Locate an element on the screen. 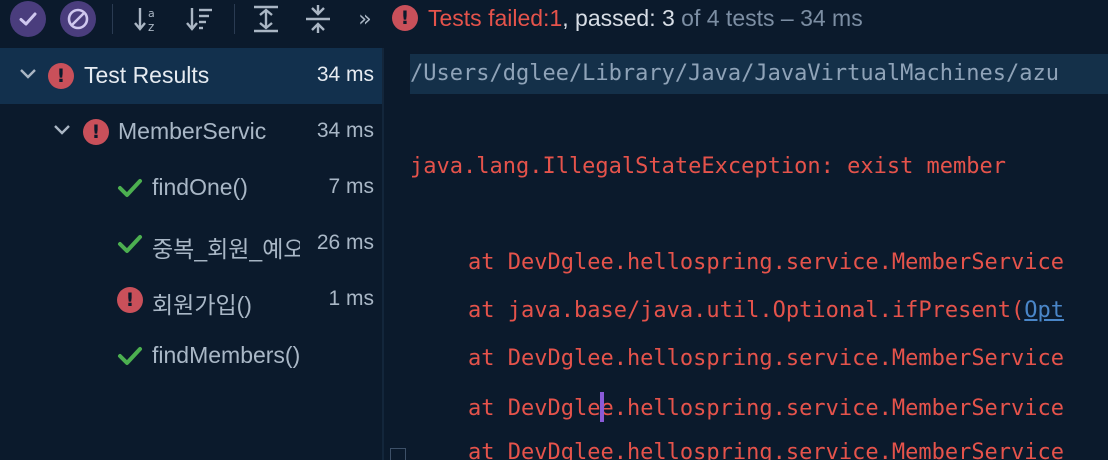 The width and height of the screenshot is (1108, 460). fold-toggle-icon is located at coordinates (398, 454).